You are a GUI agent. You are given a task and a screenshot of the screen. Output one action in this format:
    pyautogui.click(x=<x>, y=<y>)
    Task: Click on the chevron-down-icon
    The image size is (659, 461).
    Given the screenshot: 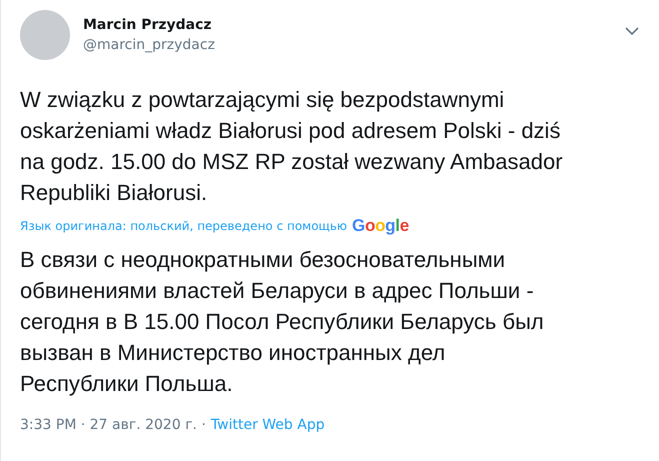 What is the action you would take?
    pyautogui.click(x=632, y=31)
    